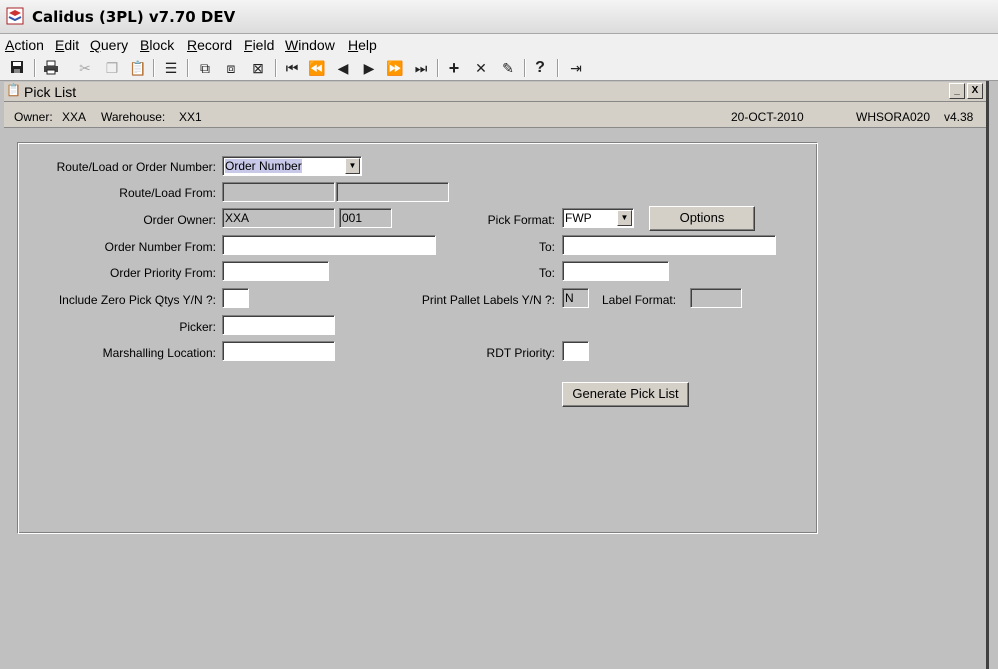 The height and width of the screenshot is (669, 998). What do you see at coordinates (179, 220) in the screenshot?
I see `order-owner-label: Order Owner:` at bounding box center [179, 220].